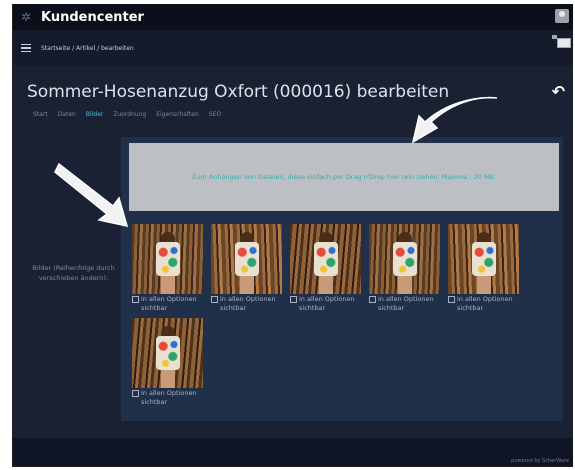 This screenshot has height=470, width=575. Describe the element at coordinates (561, 41) in the screenshot. I see `window-icon` at that location.